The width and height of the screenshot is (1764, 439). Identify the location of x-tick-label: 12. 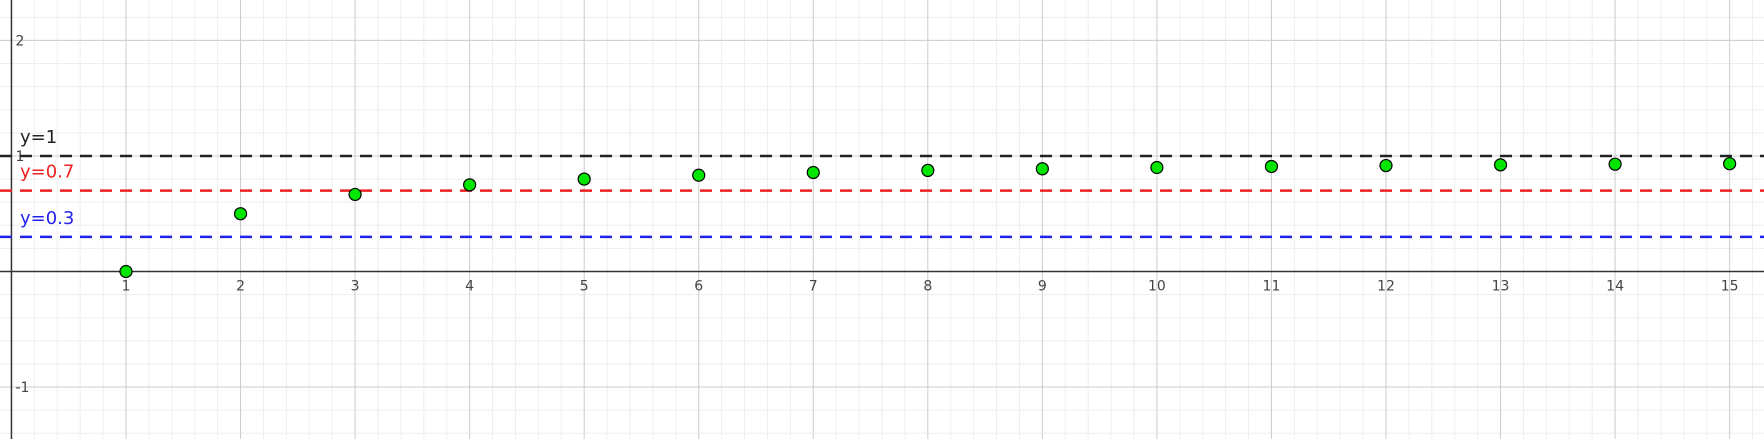
(1386, 286).